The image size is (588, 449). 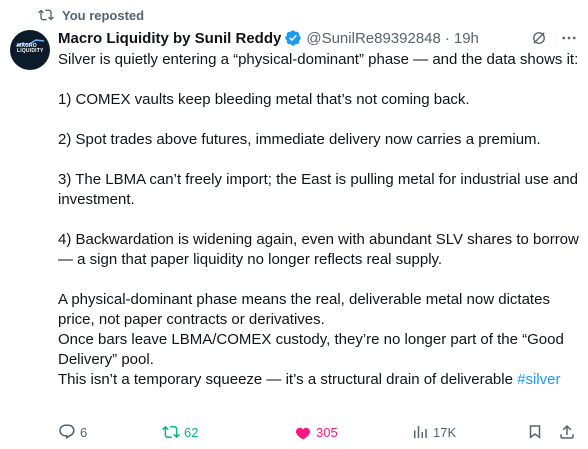 What do you see at coordinates (169, 38) in the screenshot?
I see `author-name: Macro Liquidity by Sunil Reddy` at bounding box center [169, 38].